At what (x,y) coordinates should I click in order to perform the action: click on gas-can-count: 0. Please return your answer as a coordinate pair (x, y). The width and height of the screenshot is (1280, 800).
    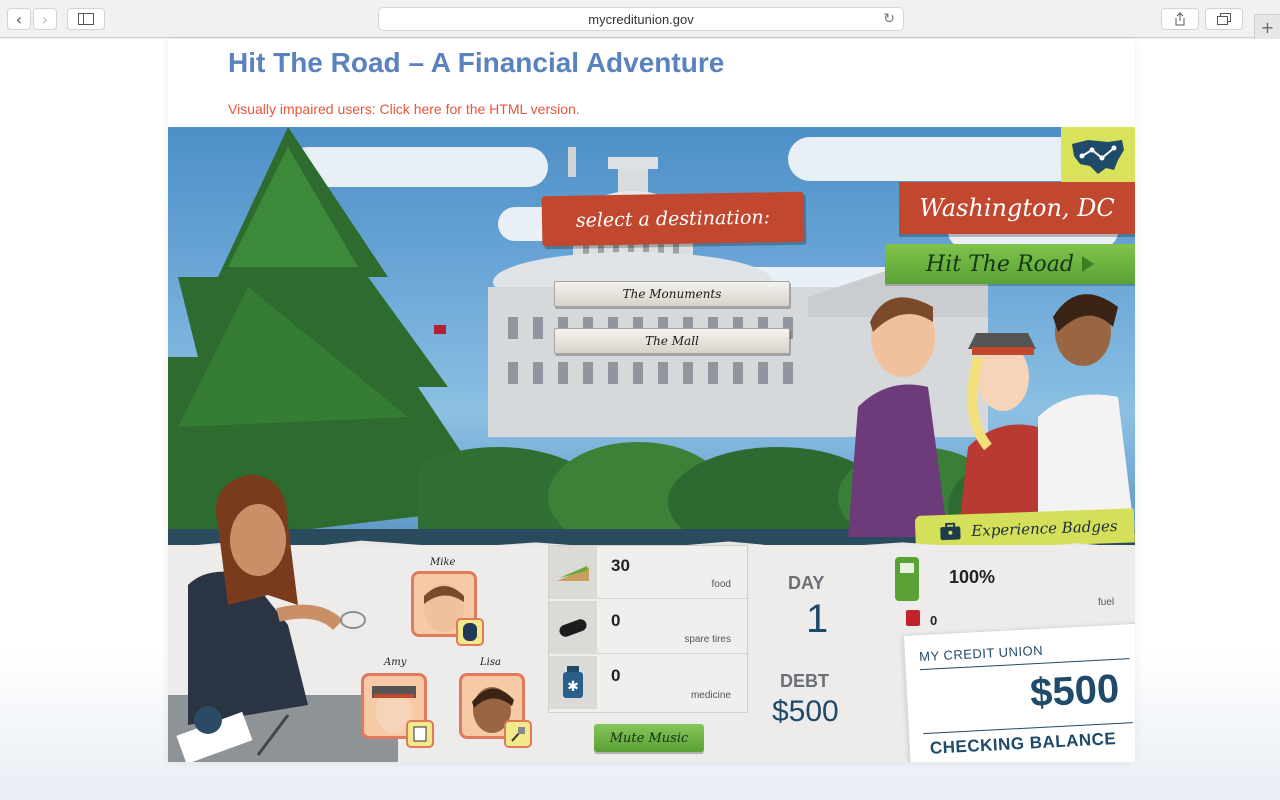
    Looking at the image, I should click on (934, 620).